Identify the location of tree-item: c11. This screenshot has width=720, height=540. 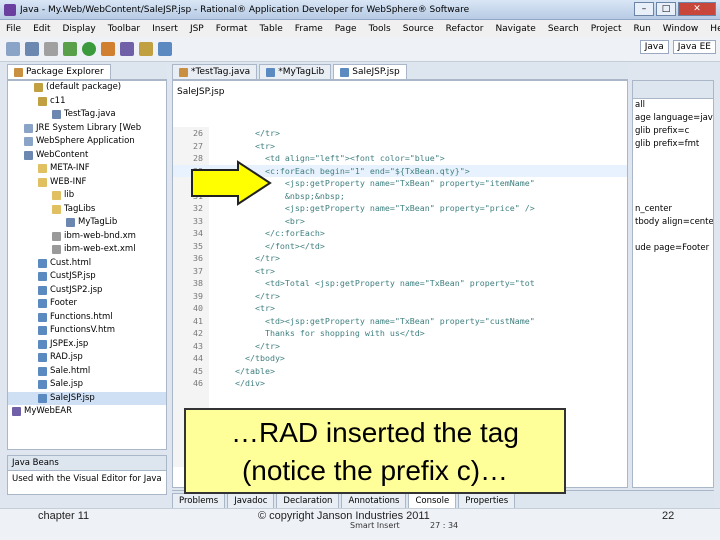
(87, 102).